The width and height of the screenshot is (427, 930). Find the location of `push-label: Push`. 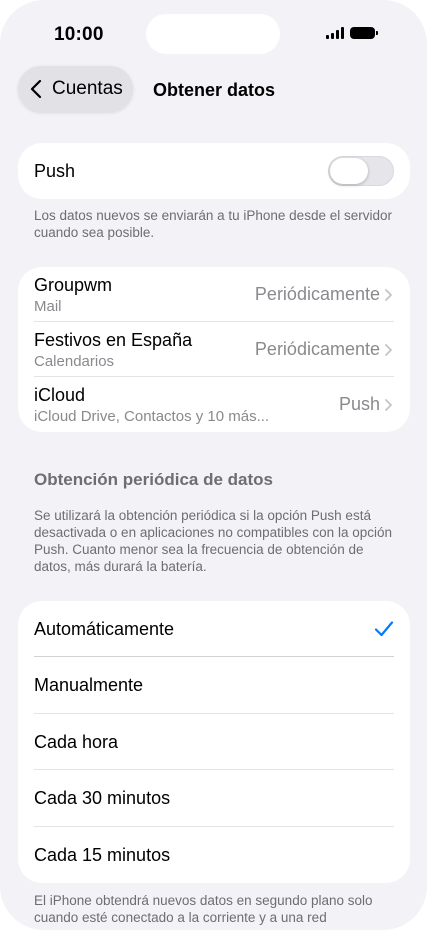

push-label: Push is located at coordinates (55, 170).